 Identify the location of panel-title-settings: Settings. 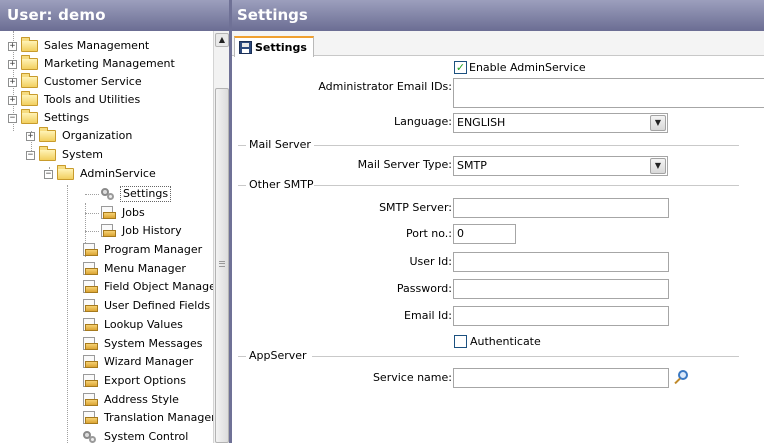
(498, 15).